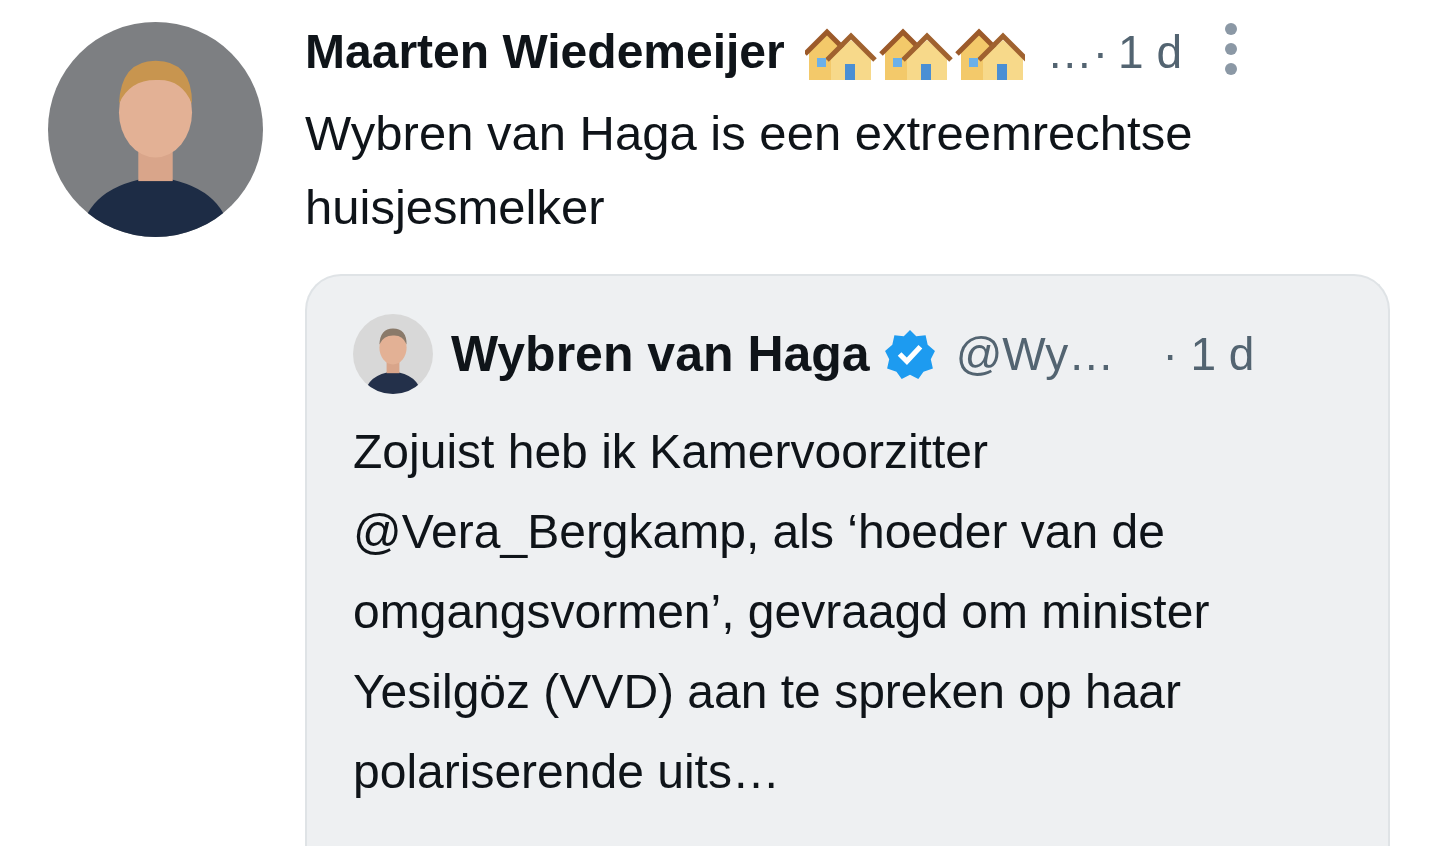 The width and height of the screenshot is (1439, 846). What do you see at coordinates (1150, 52) in the screenshot?
I see `tweet-time: 1 d` at bounding box center [1150, 52].